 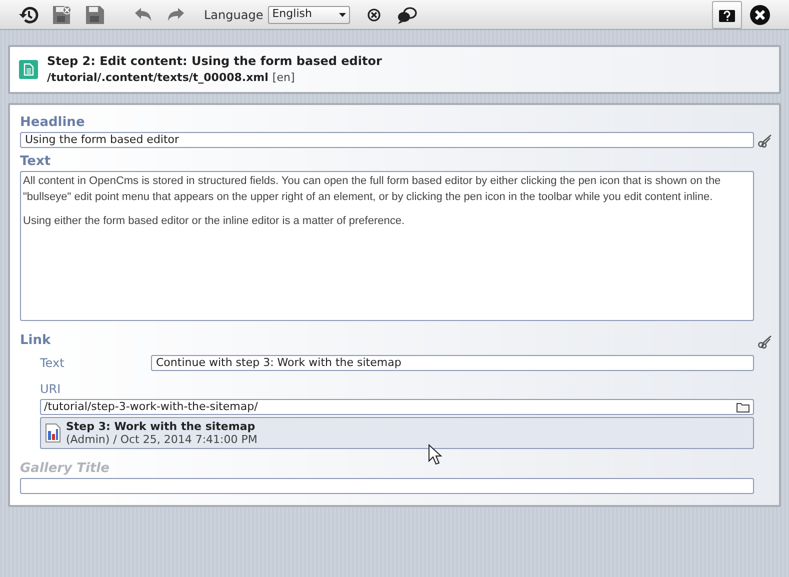 What do you see at coordinates (283, 78) in the screenshot?
I see `locale-tag: [en]` at bounding box center [283, 78].